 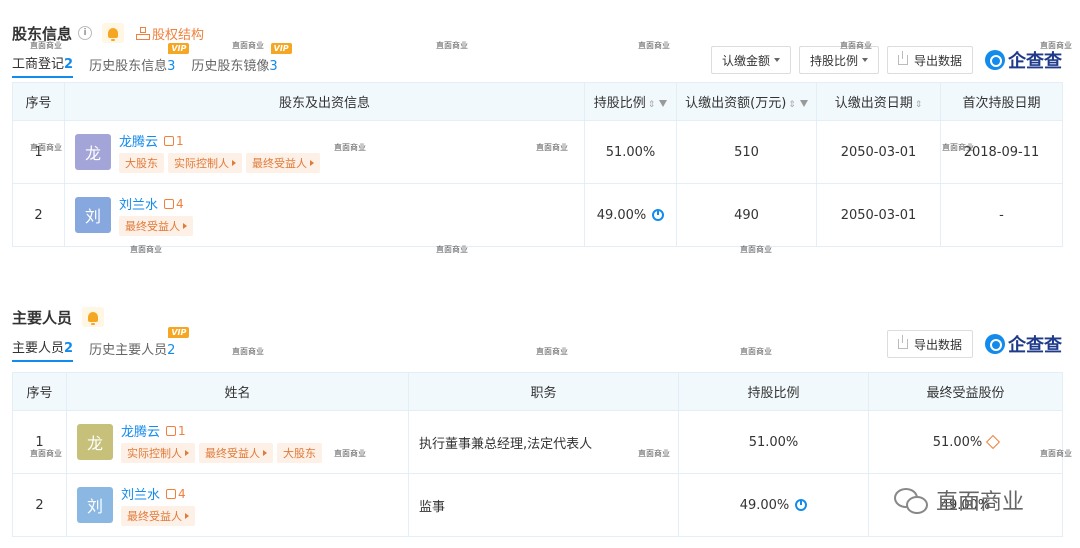 What do you see at coordinates (543, 442) in the screenshot?
I see `position-cell: 执行董事兼总经理,法定代表人` at bounding box center [543, 442].